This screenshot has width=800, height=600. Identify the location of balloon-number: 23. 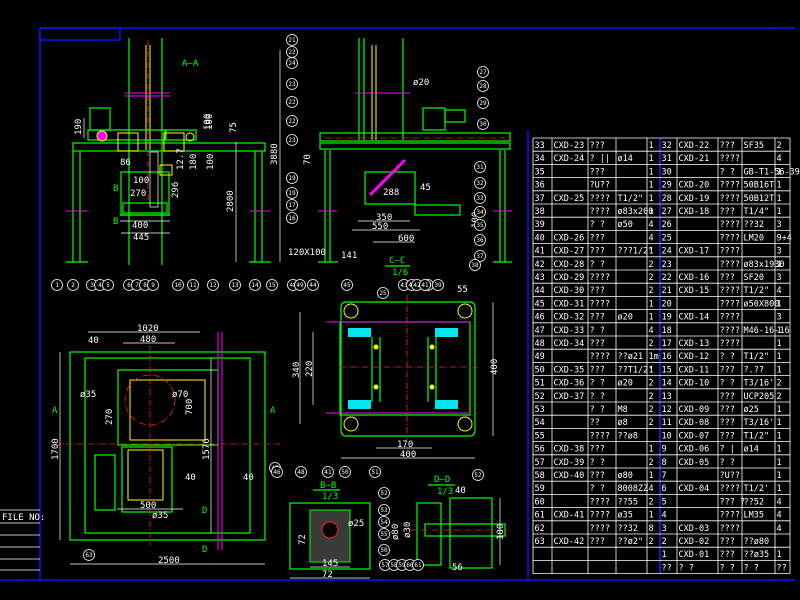
(292, 84).